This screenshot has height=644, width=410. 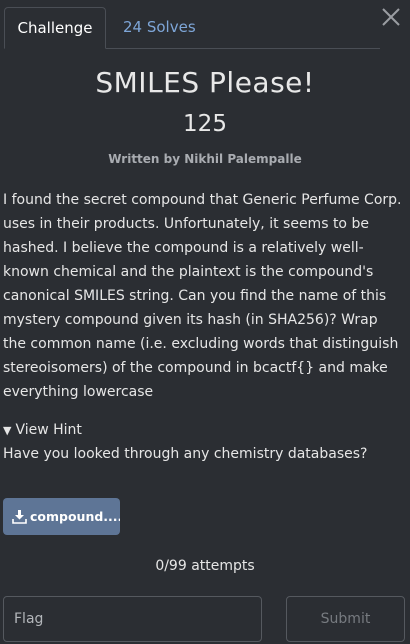 What do you see at coordinates (205, 82) in the screenshot?
I see `challenge-title: SMILES Please!` at bounding box center [205, 82].